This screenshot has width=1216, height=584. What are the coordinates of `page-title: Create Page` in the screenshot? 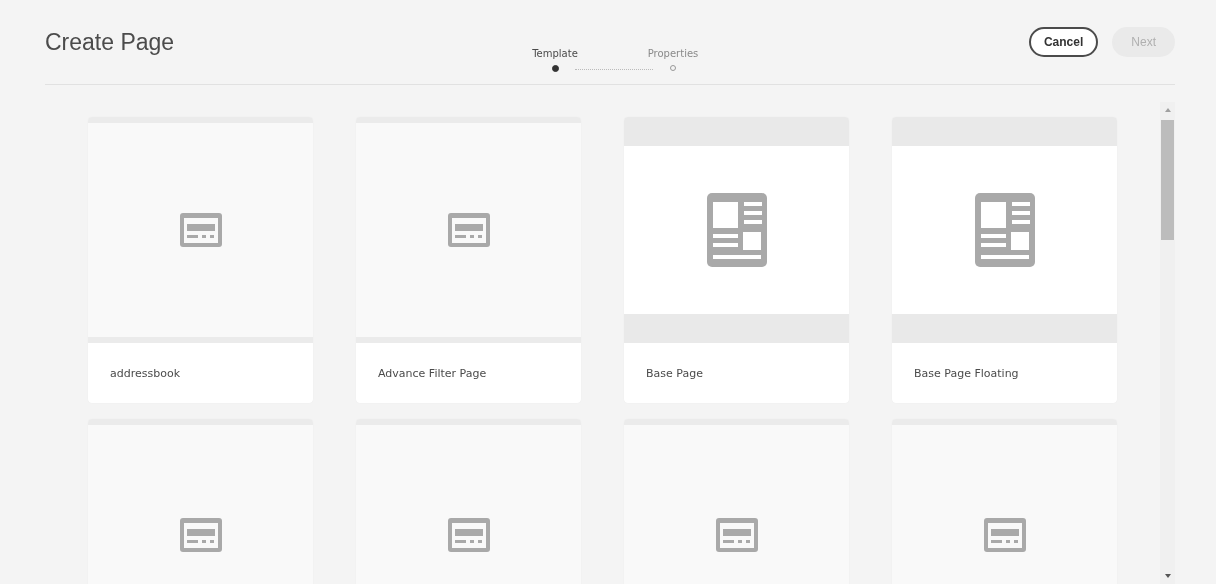 It's located at (110, 42).